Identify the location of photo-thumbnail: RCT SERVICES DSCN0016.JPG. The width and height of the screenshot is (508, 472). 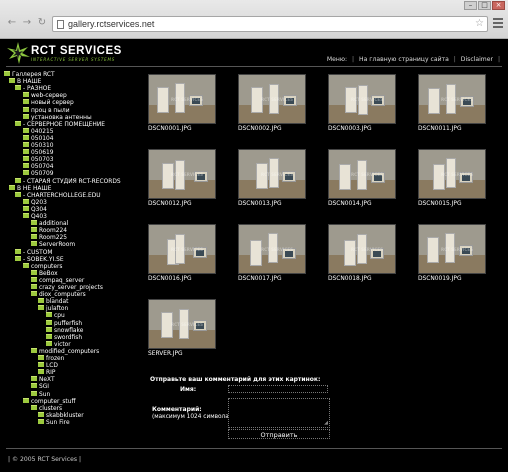
(182, 253).